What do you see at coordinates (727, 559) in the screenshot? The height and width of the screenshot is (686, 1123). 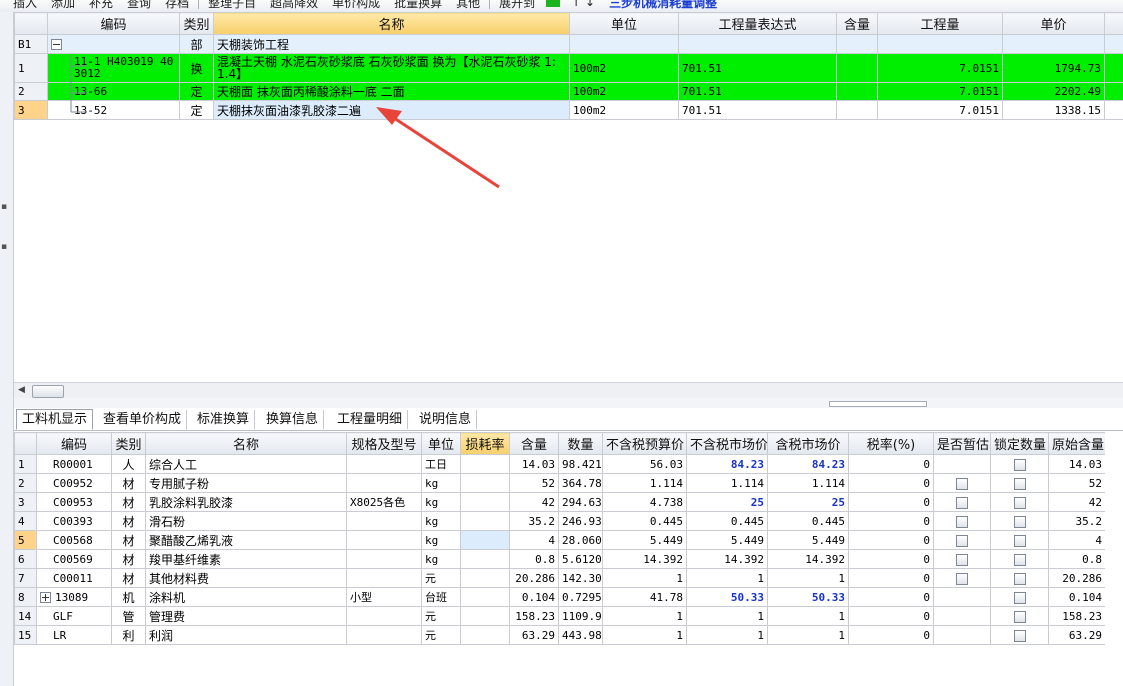 I see `market-price-ex-tax-cell: 14.392` at bounding box center [727, 559].